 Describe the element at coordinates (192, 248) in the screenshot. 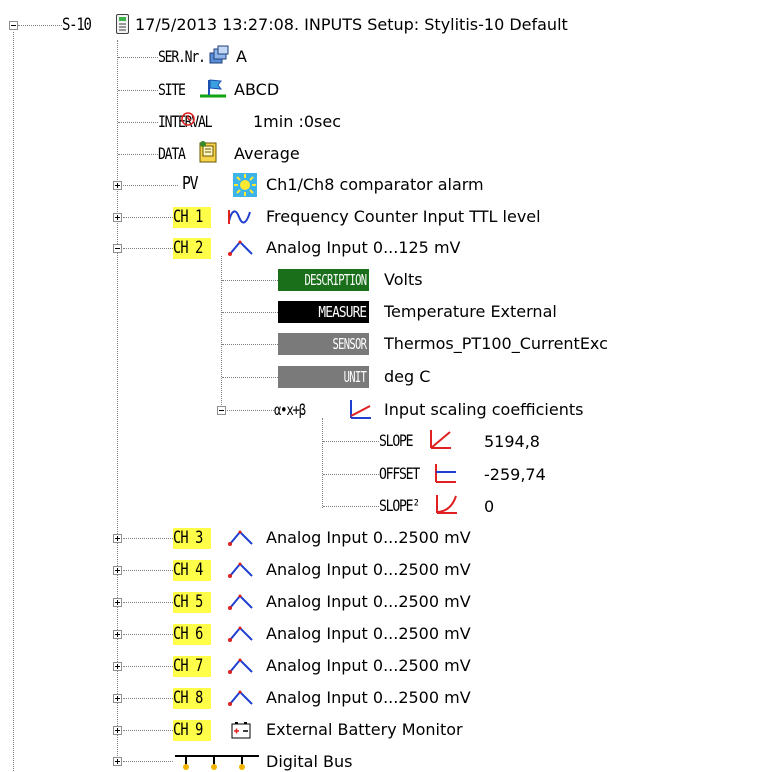

I see `ch2-badge: CH 2` at that location.